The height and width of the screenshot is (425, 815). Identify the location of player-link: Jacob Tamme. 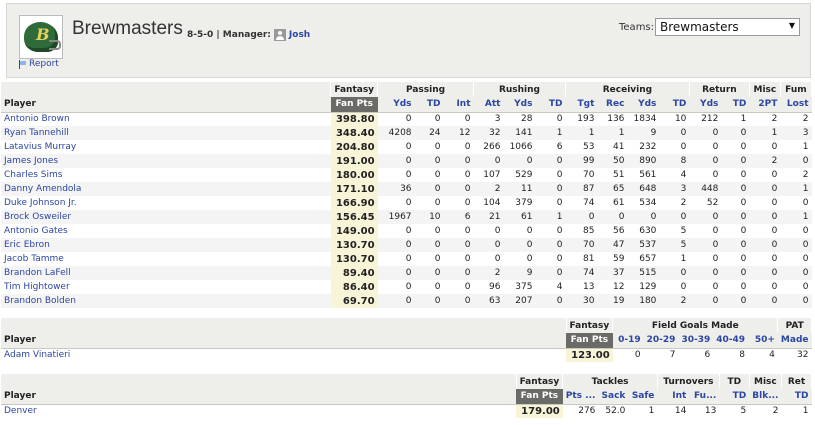
(166, 259).